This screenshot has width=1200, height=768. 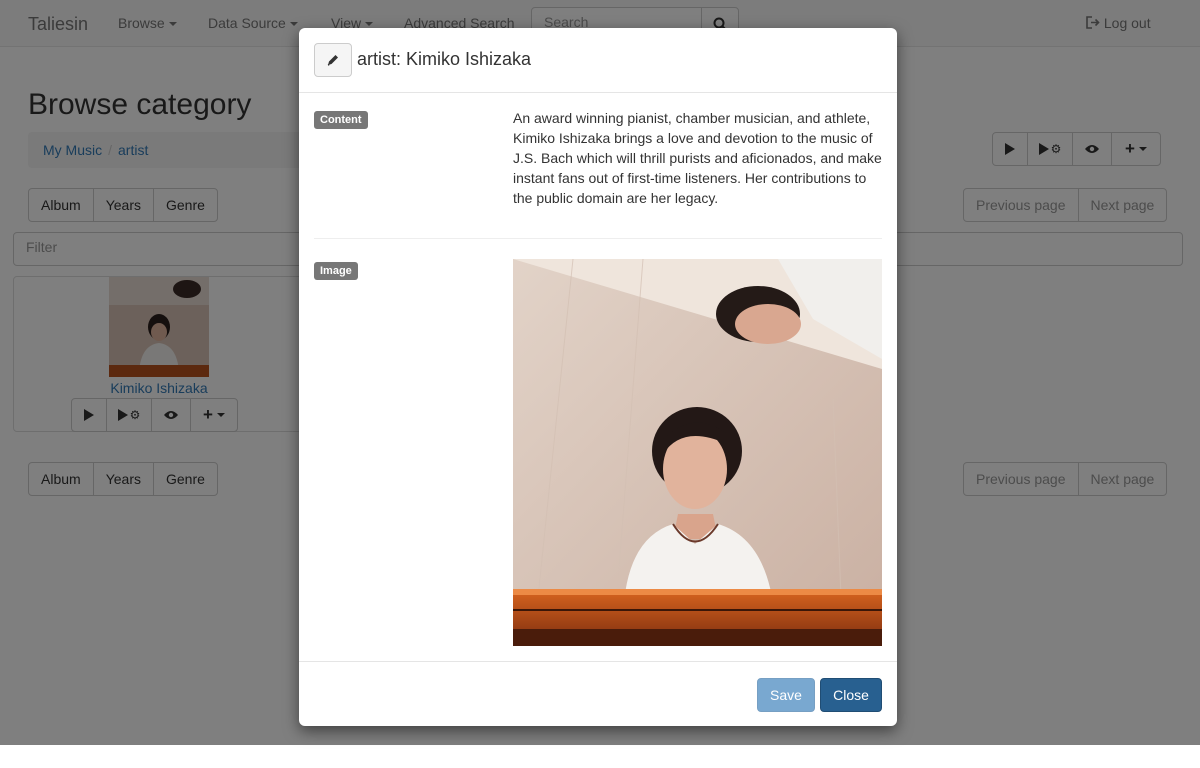 I want to click on modal-title: artist: Kimiko Ishizaka, so click(x=444, y=59).